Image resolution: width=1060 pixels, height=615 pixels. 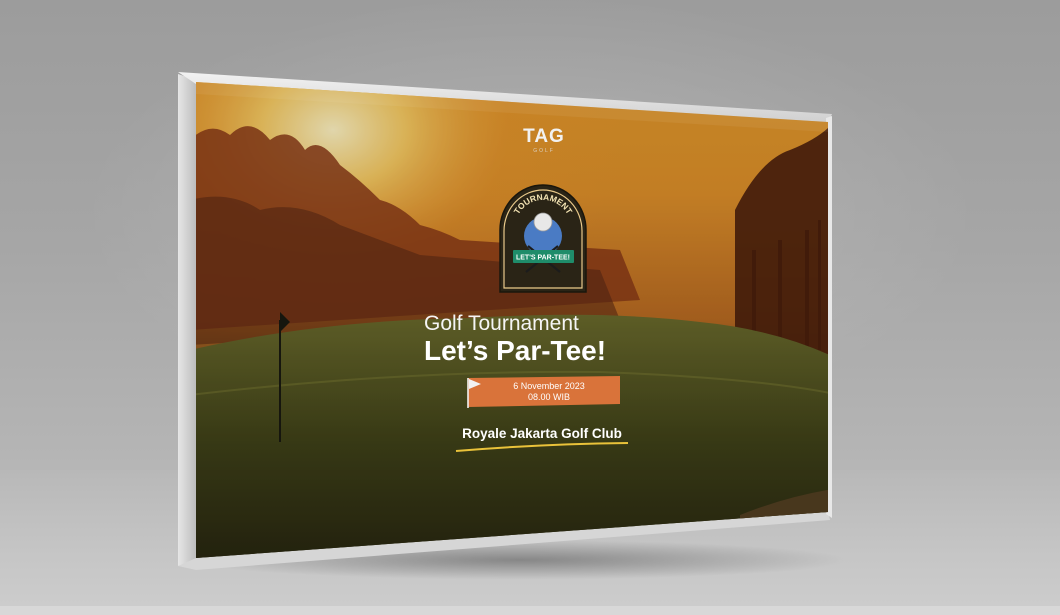 I want to click on tournament-badge: TOURNAMENT LET'S PAR-TEE!, so click(x=543, y=238).